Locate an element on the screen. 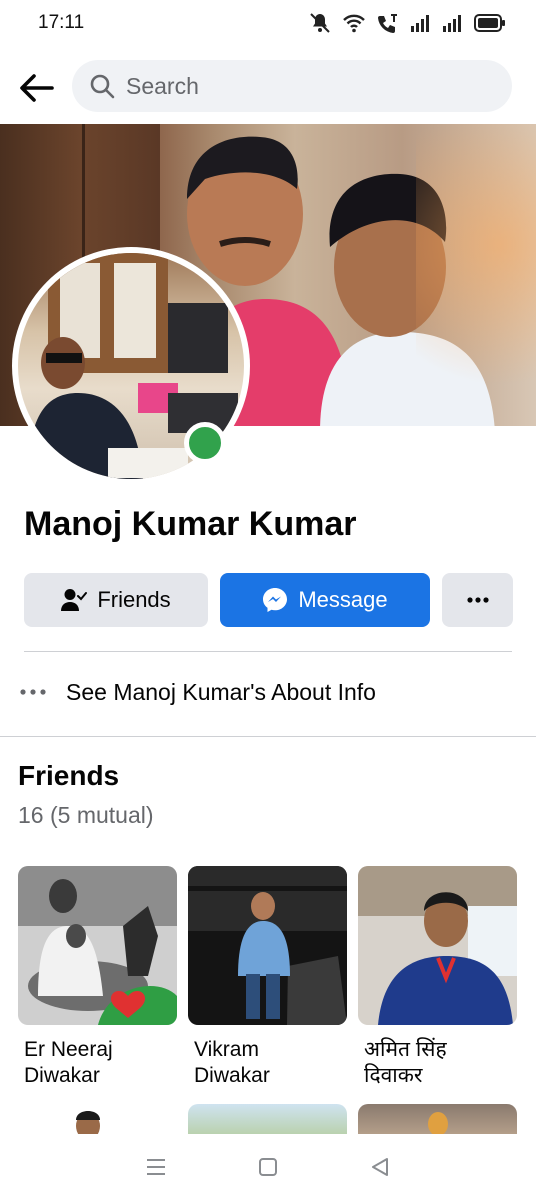  online-status-dot is located at coordinates (205, 443).